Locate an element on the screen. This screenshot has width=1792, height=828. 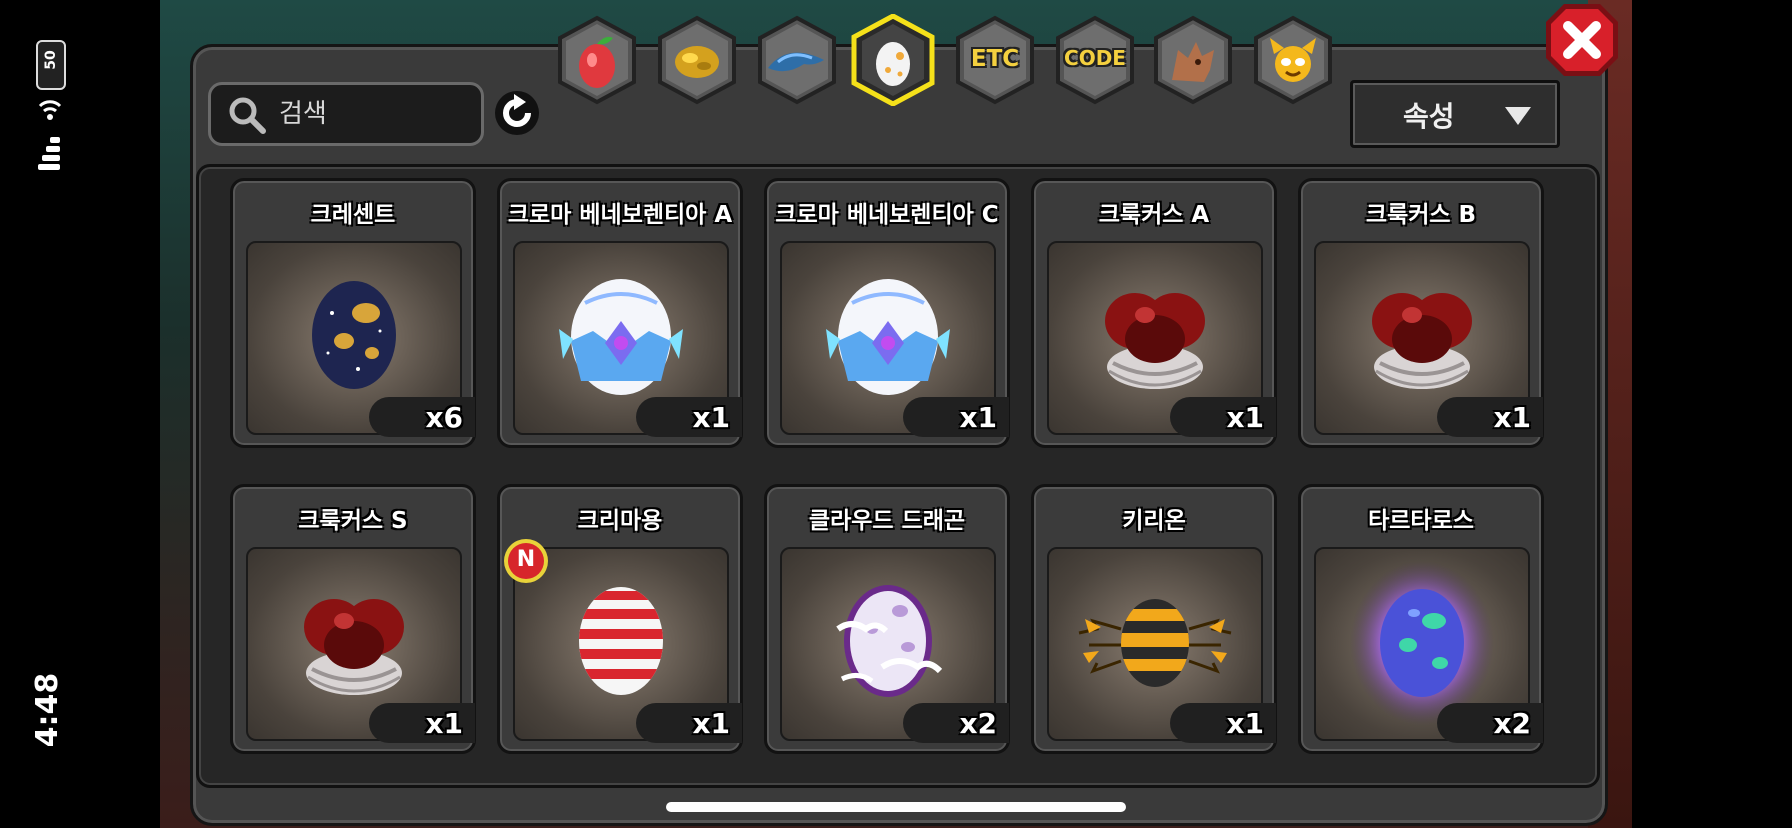
search-input is located at coordinates (374, 114).